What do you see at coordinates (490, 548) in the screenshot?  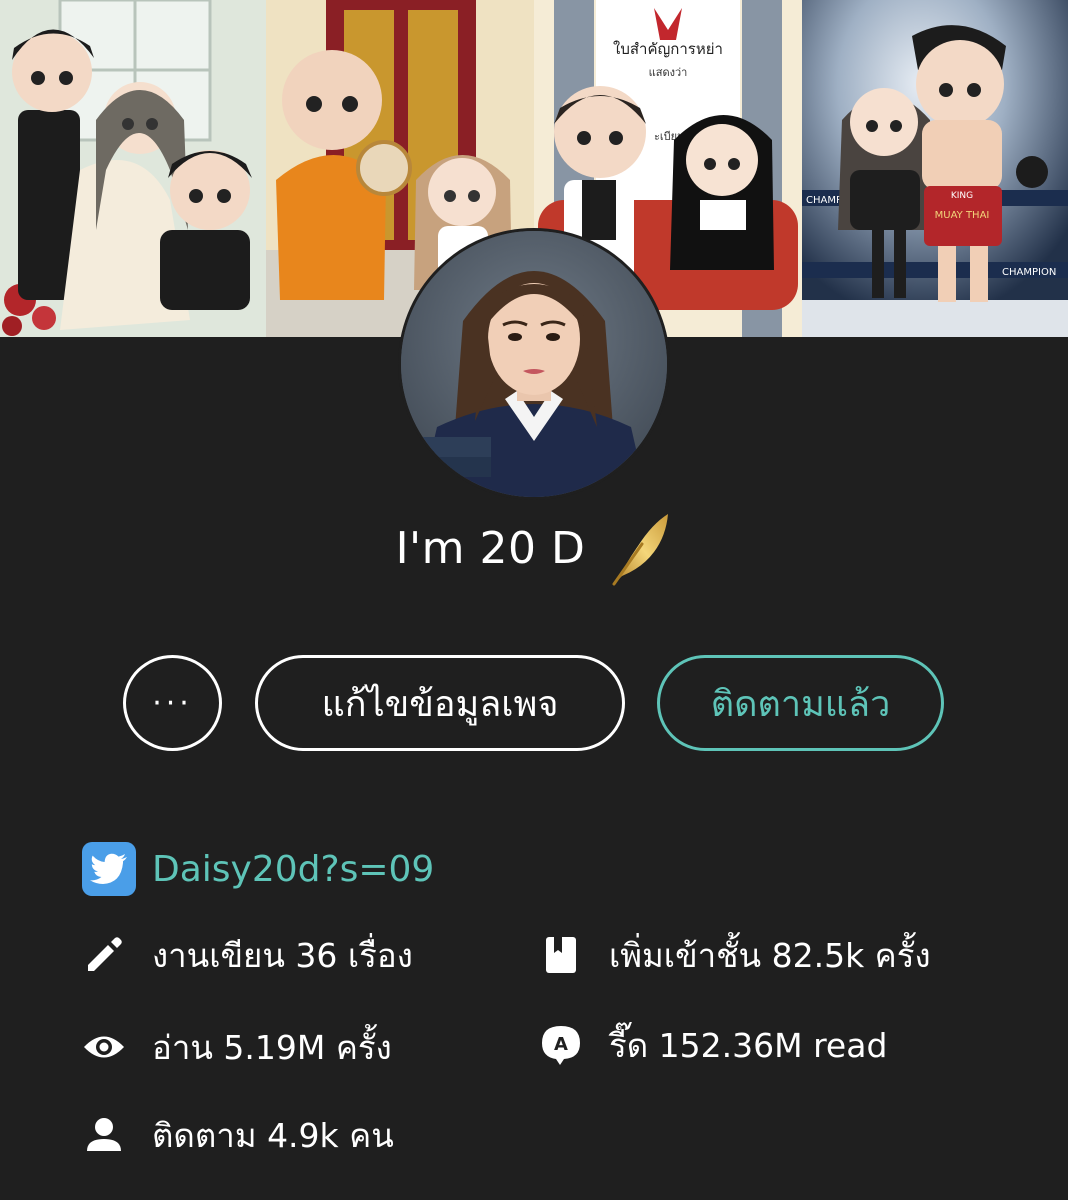 I see `profile-name: I'm 20 D` at bounding box center [490, 548].